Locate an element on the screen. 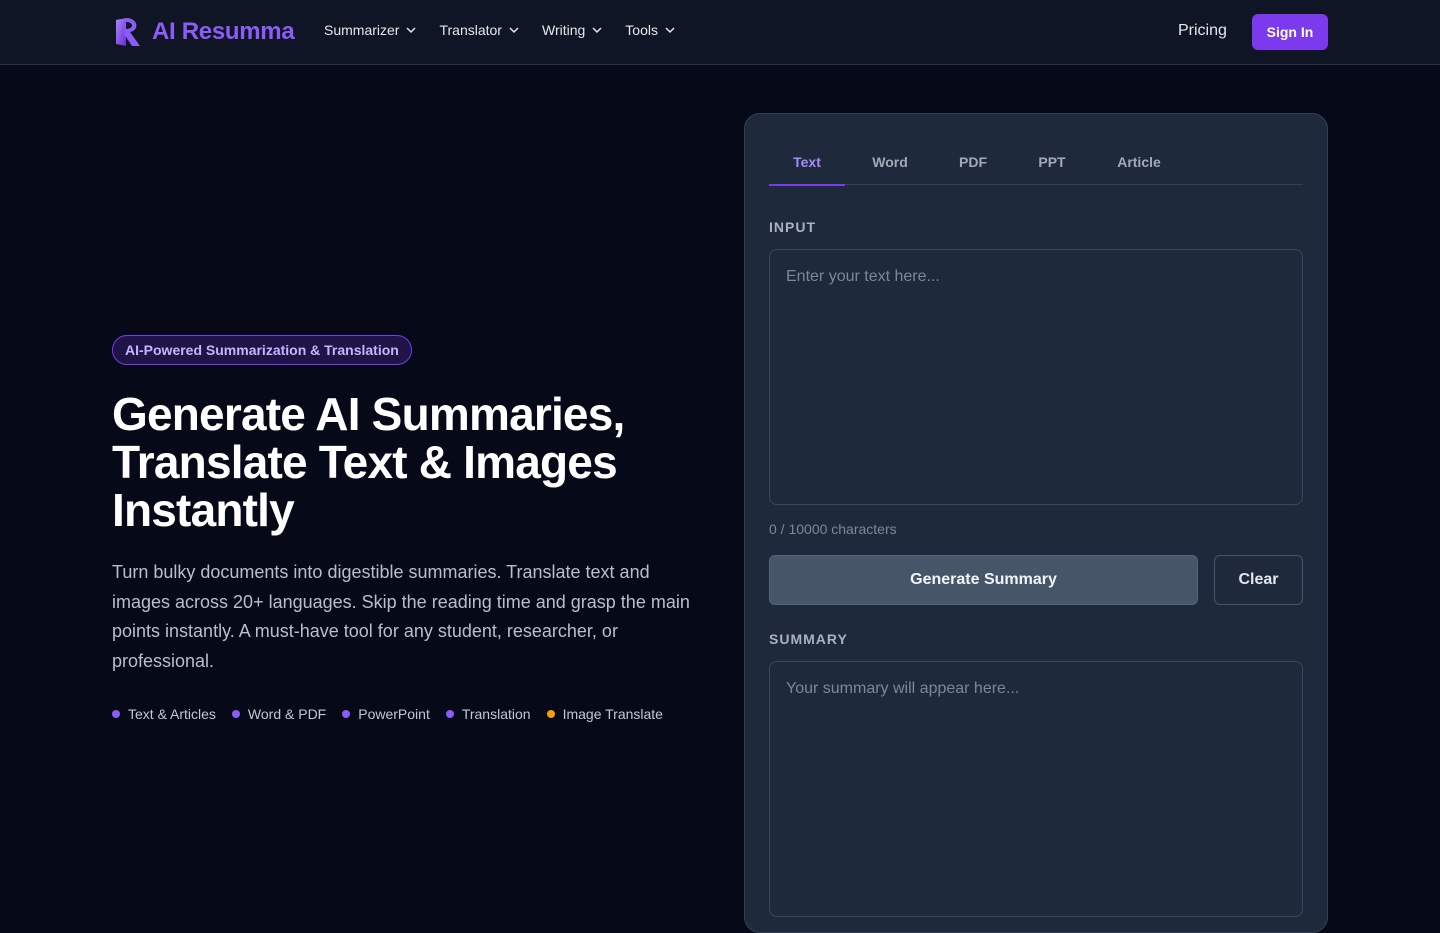 The image size is (1440, 933). brand-logo: AI Resumma is located at coordinates (203, 32).